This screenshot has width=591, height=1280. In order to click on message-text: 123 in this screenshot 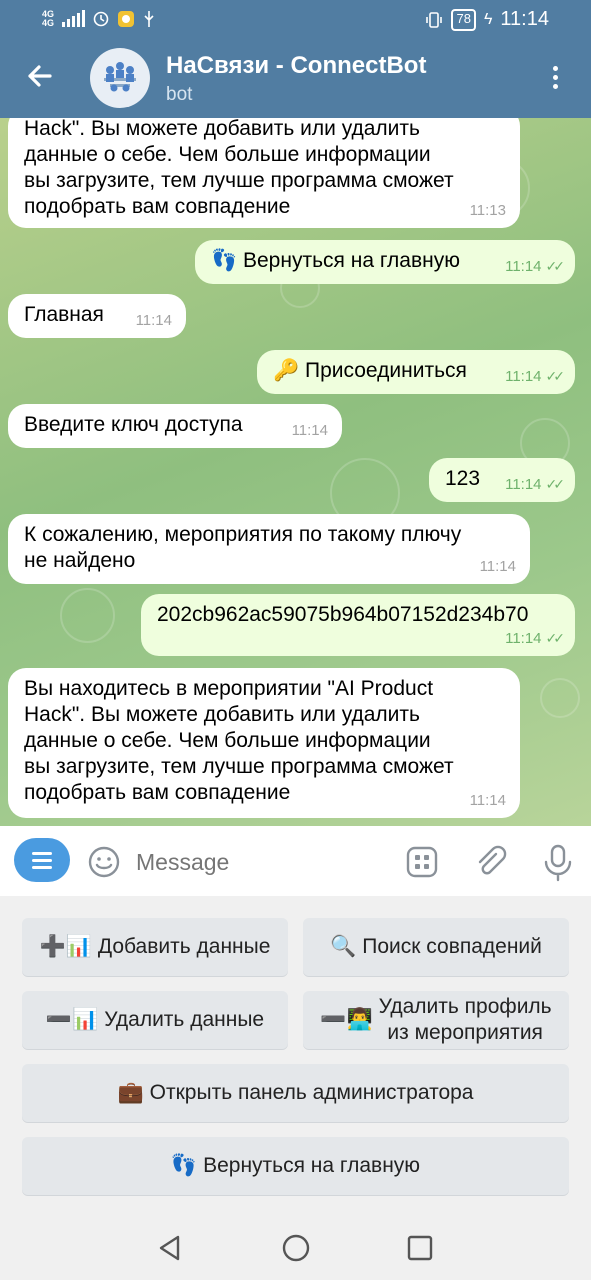, I will do `click(463, 478)`.